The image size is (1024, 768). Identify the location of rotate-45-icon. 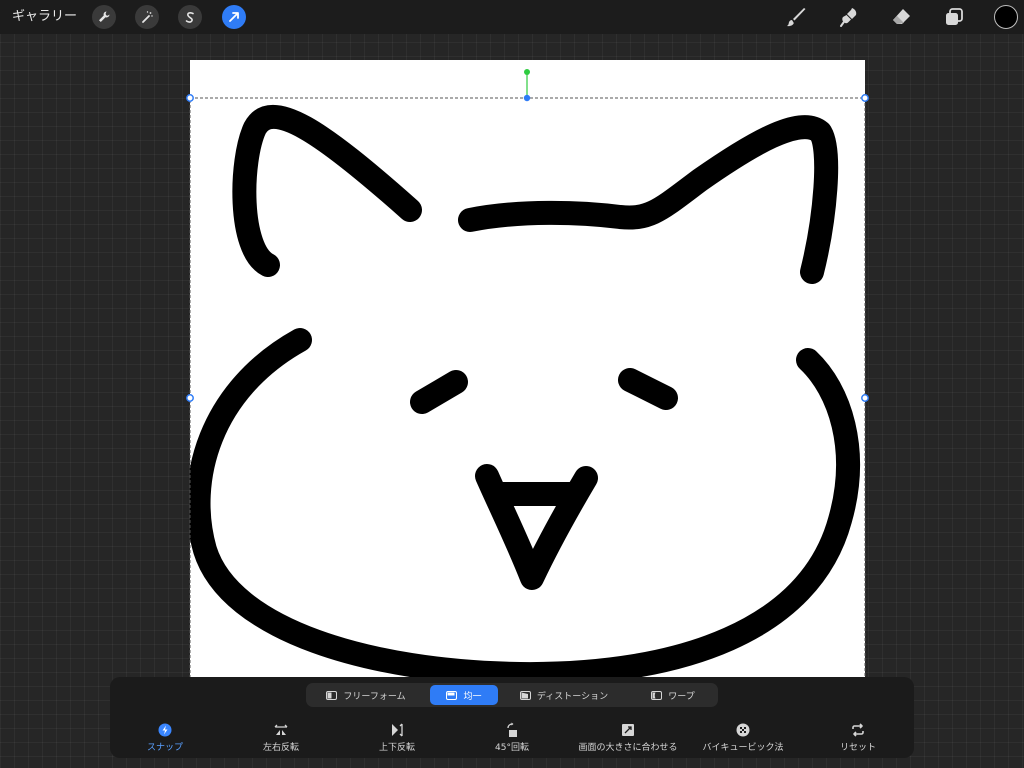
(512, 729).